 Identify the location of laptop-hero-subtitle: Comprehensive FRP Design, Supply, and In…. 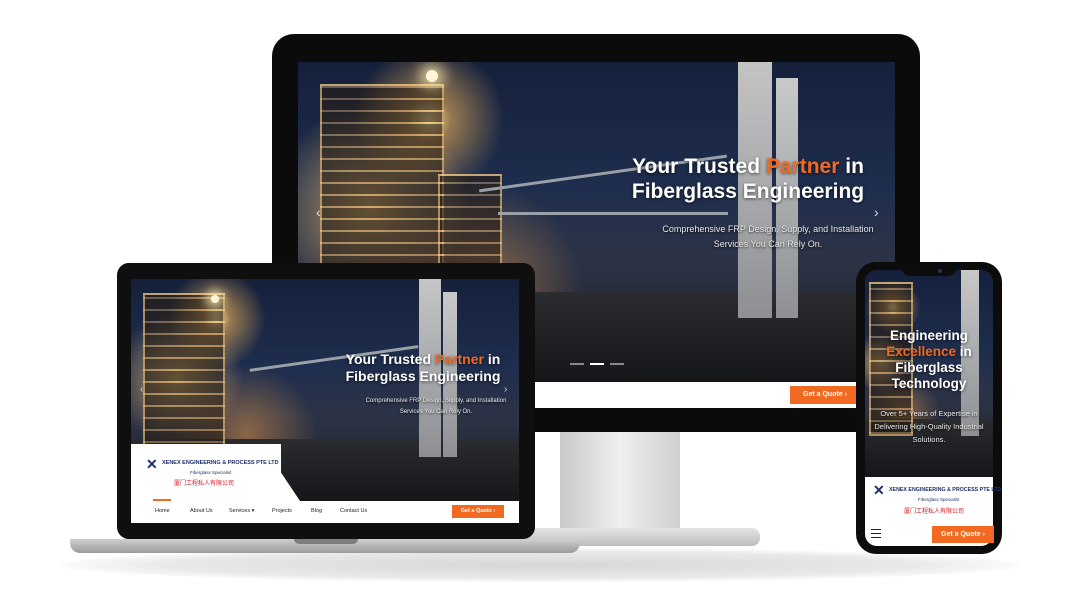
(436, 407).